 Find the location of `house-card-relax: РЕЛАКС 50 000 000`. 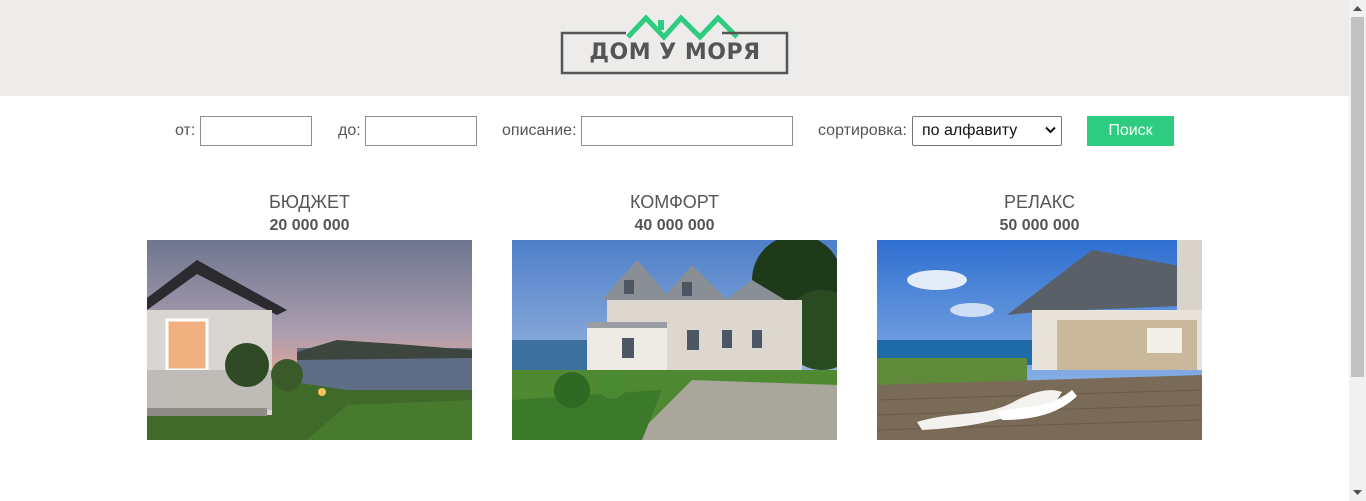

house-card-relax: РЕЛАКС 50 000 000 is located at coordinates (1039, 315).